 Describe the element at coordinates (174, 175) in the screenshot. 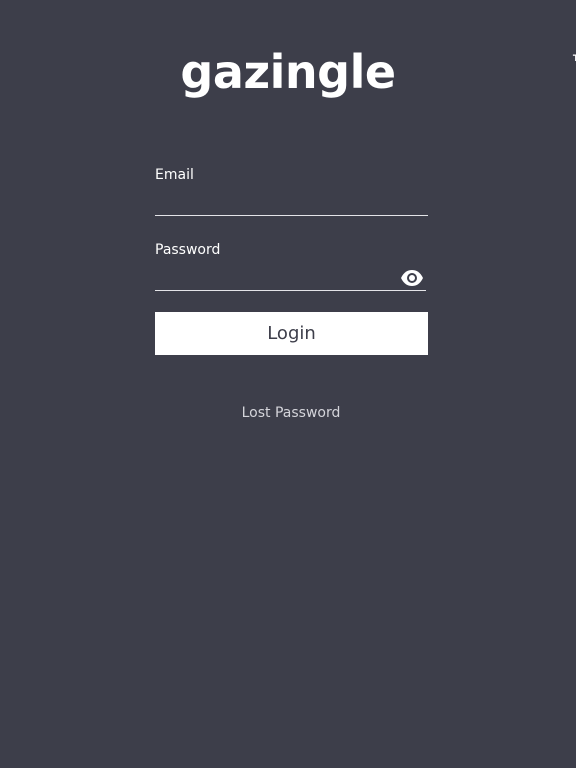

I see `email-label: Email` at that location.